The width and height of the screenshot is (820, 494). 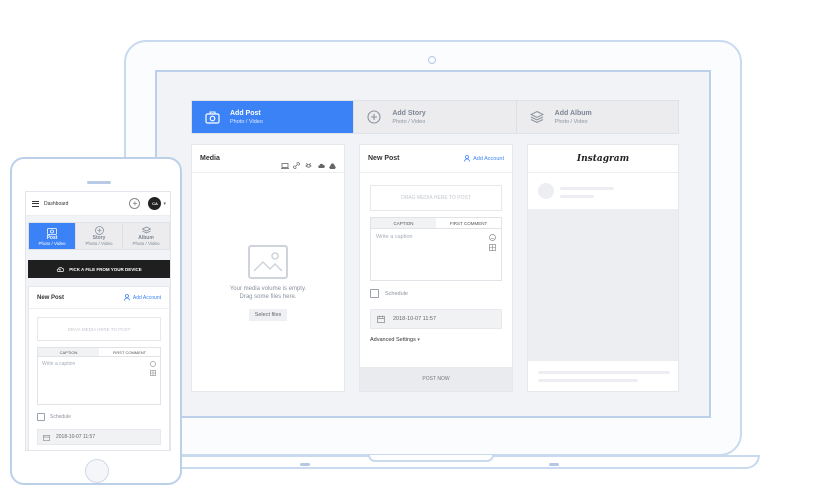 What do you see at coordinates (436, 379) in the screenshot?
I see `post-now-button: POST NOW` at bounding box center [436, 379].